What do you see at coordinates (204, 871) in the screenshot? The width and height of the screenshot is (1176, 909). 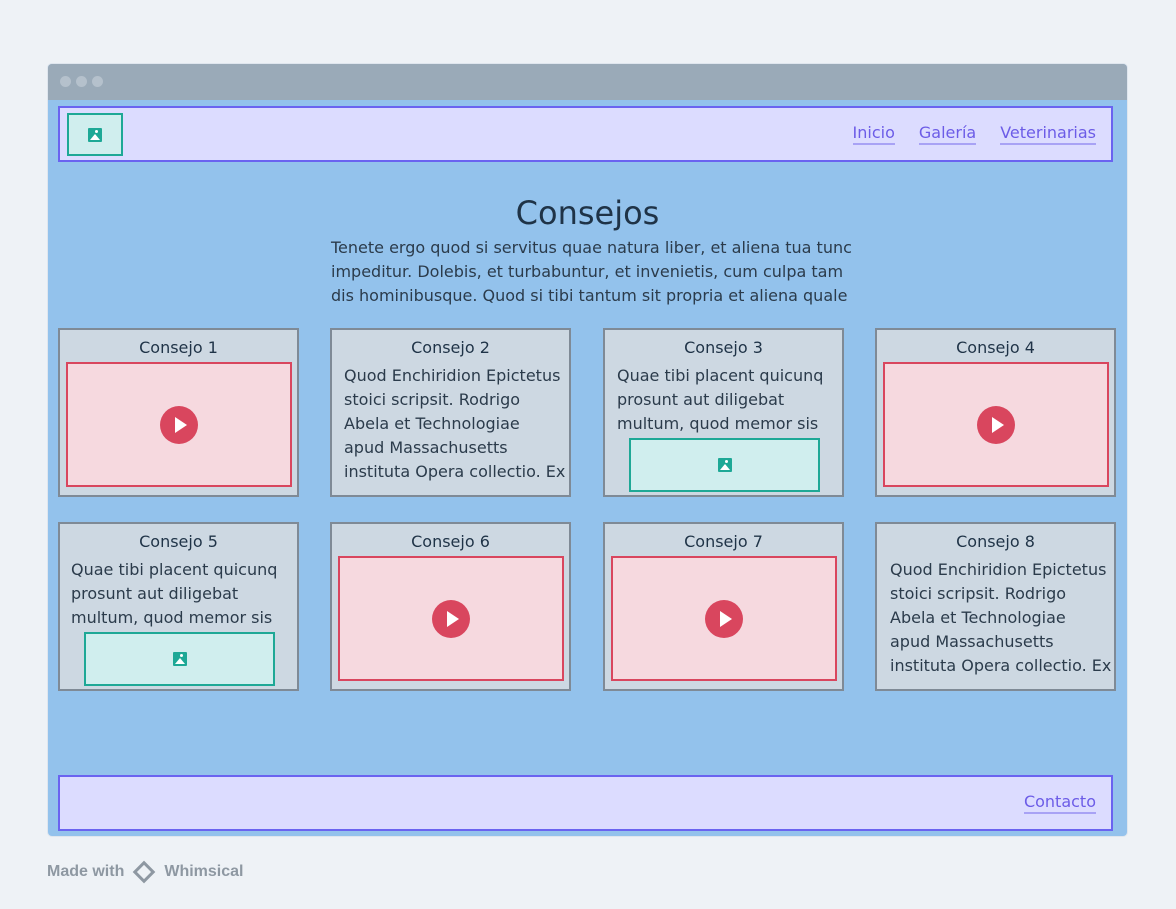 I see `whimsical-brand: Whimsical` at bounding box center [204, 871].